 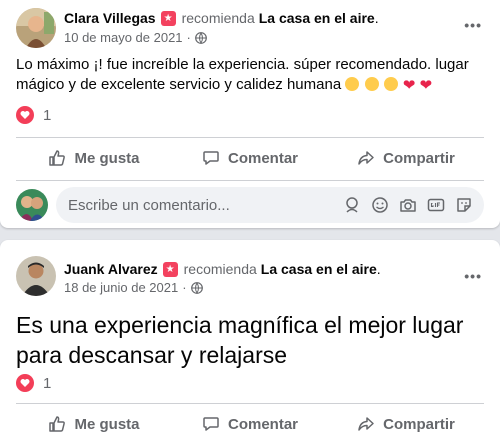 What do you see at coordinates (380, 205) in the screenshot?
I see `emoji-icon` at bounding box center [380, 205].